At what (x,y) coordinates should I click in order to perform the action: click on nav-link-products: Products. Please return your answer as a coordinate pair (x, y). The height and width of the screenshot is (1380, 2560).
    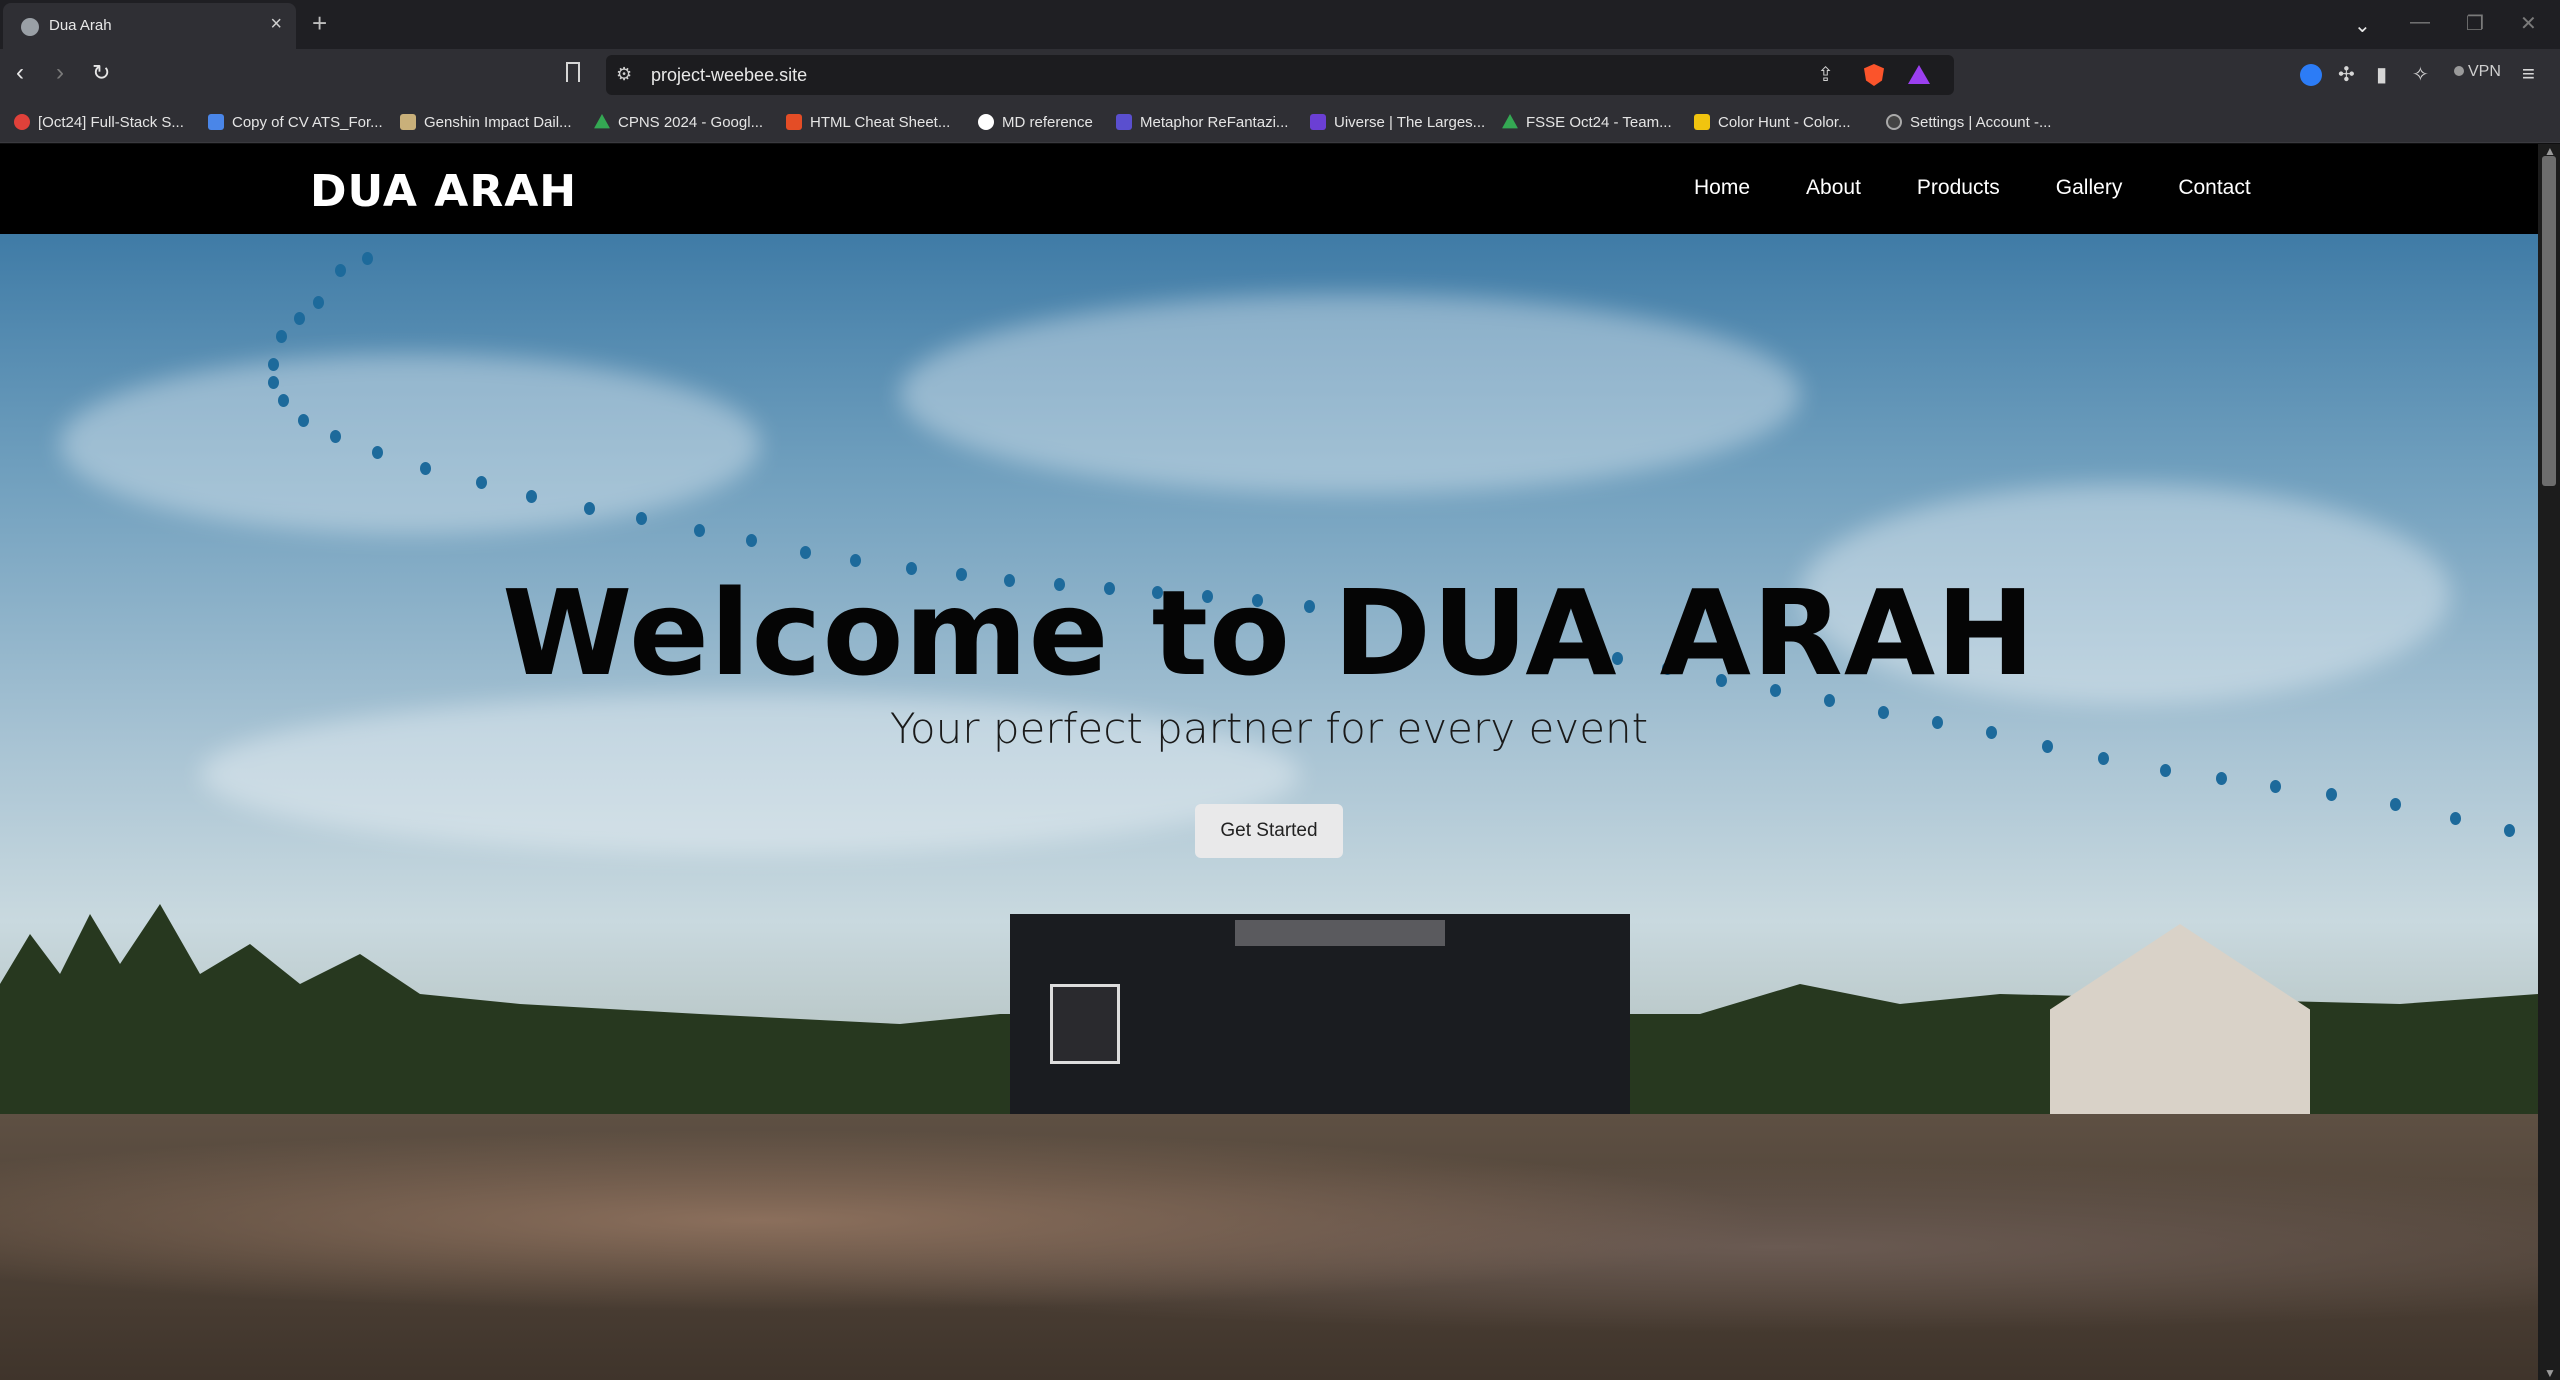
    Looking at the image, I should click on (1958, 188).